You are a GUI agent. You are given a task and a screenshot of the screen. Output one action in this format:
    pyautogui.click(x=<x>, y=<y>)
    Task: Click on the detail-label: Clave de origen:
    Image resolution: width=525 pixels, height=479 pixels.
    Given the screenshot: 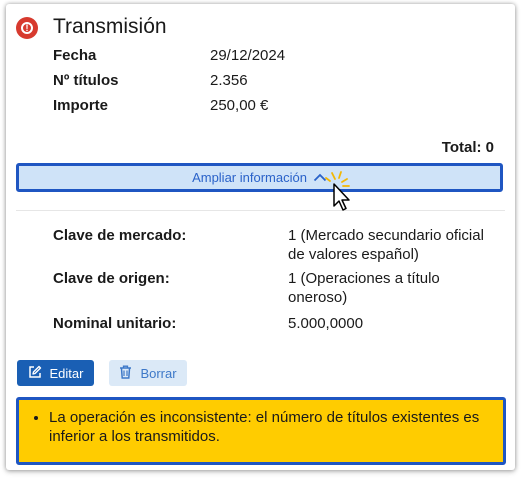 What is the action you would take?
    pyautogui.click(x=111, y=278)
    